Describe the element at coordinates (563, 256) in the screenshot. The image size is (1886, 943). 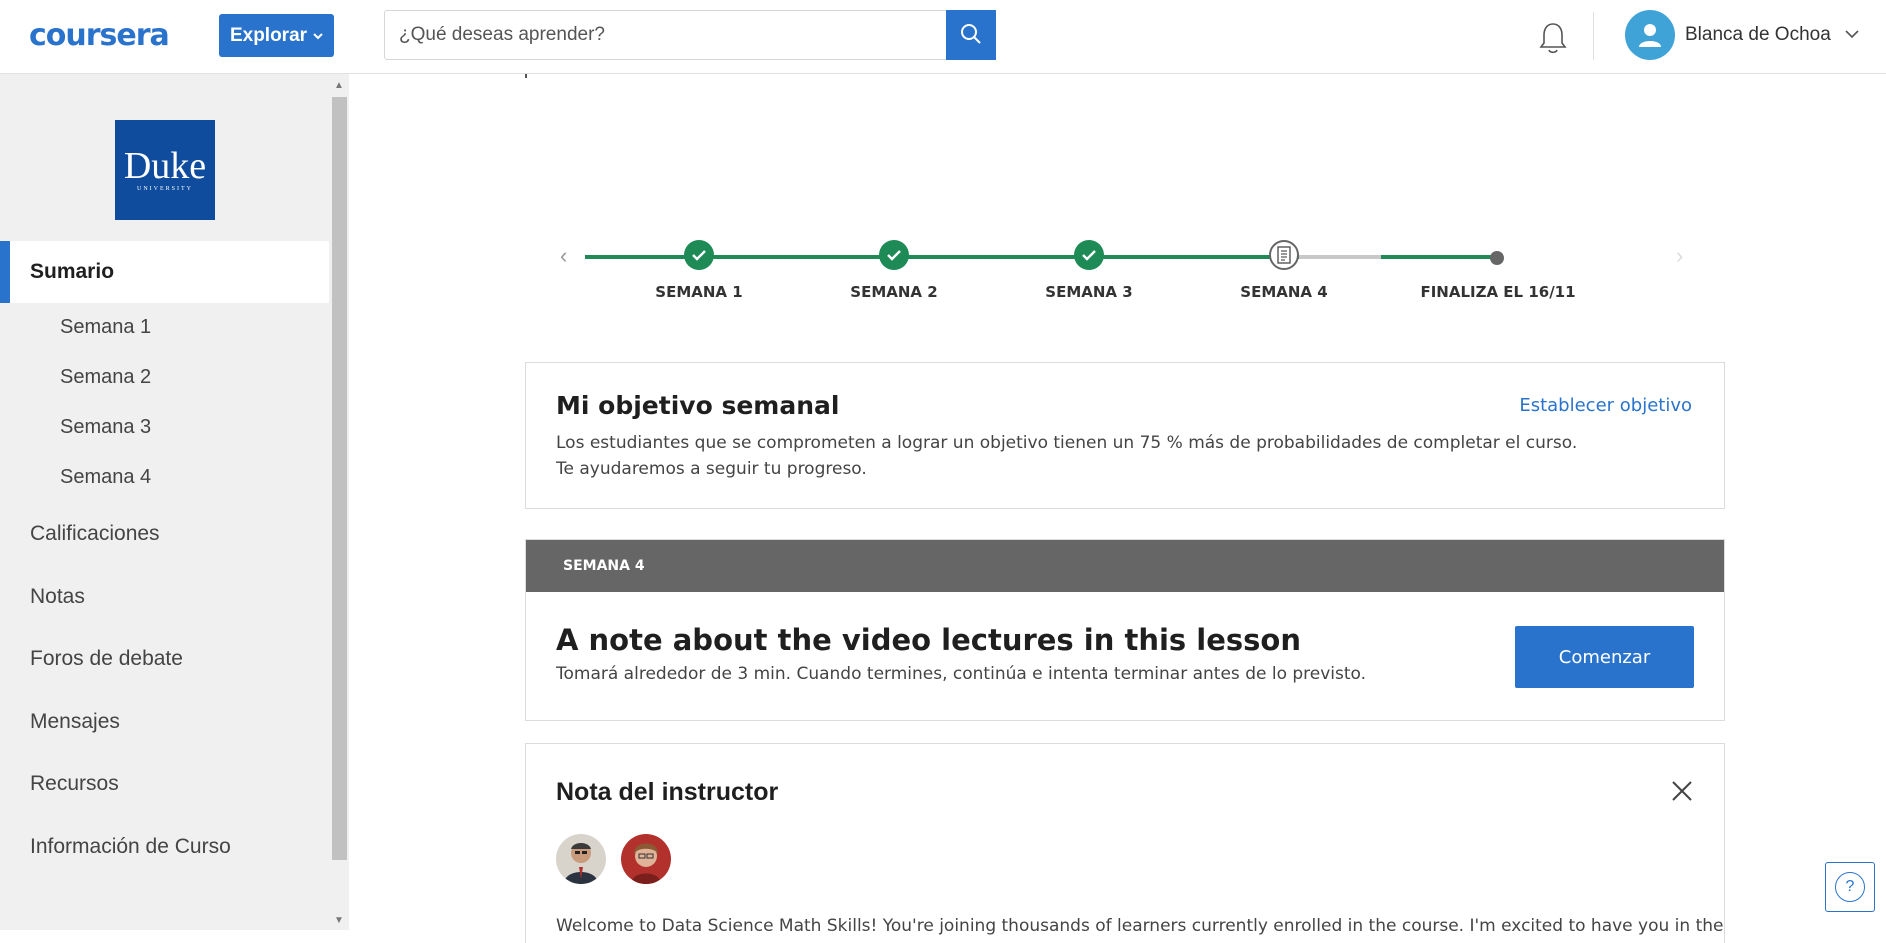
I see `timeline-prev-arrow-icon: ‹` at that location.